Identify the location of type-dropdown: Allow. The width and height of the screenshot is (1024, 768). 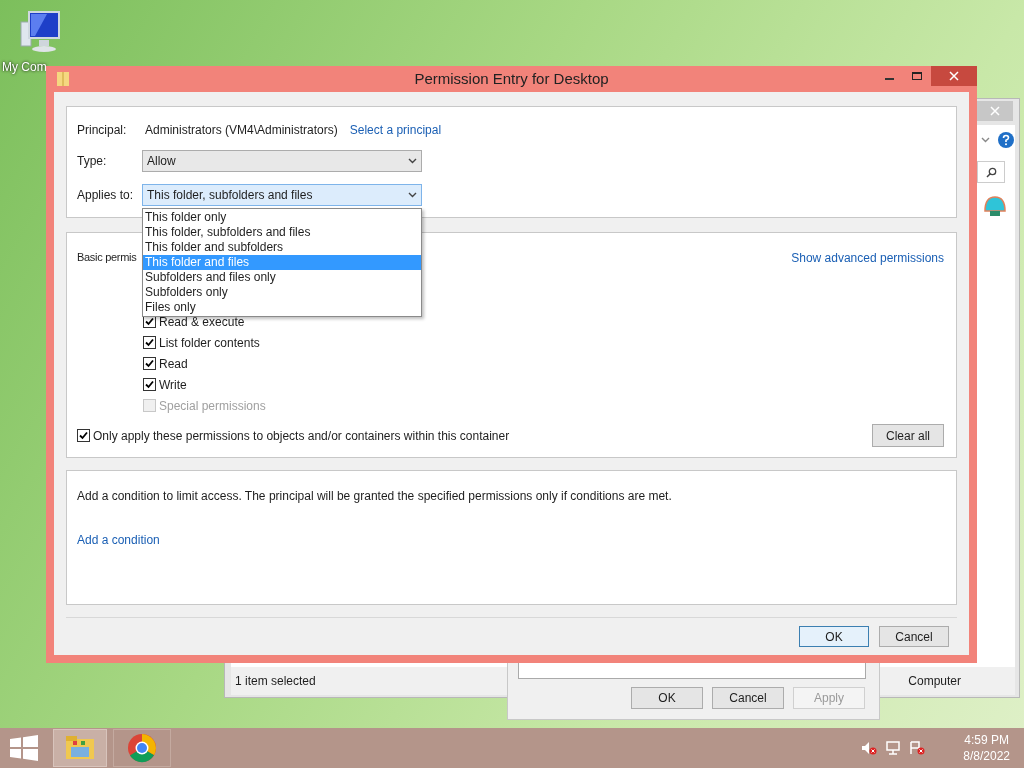
(282, 161).